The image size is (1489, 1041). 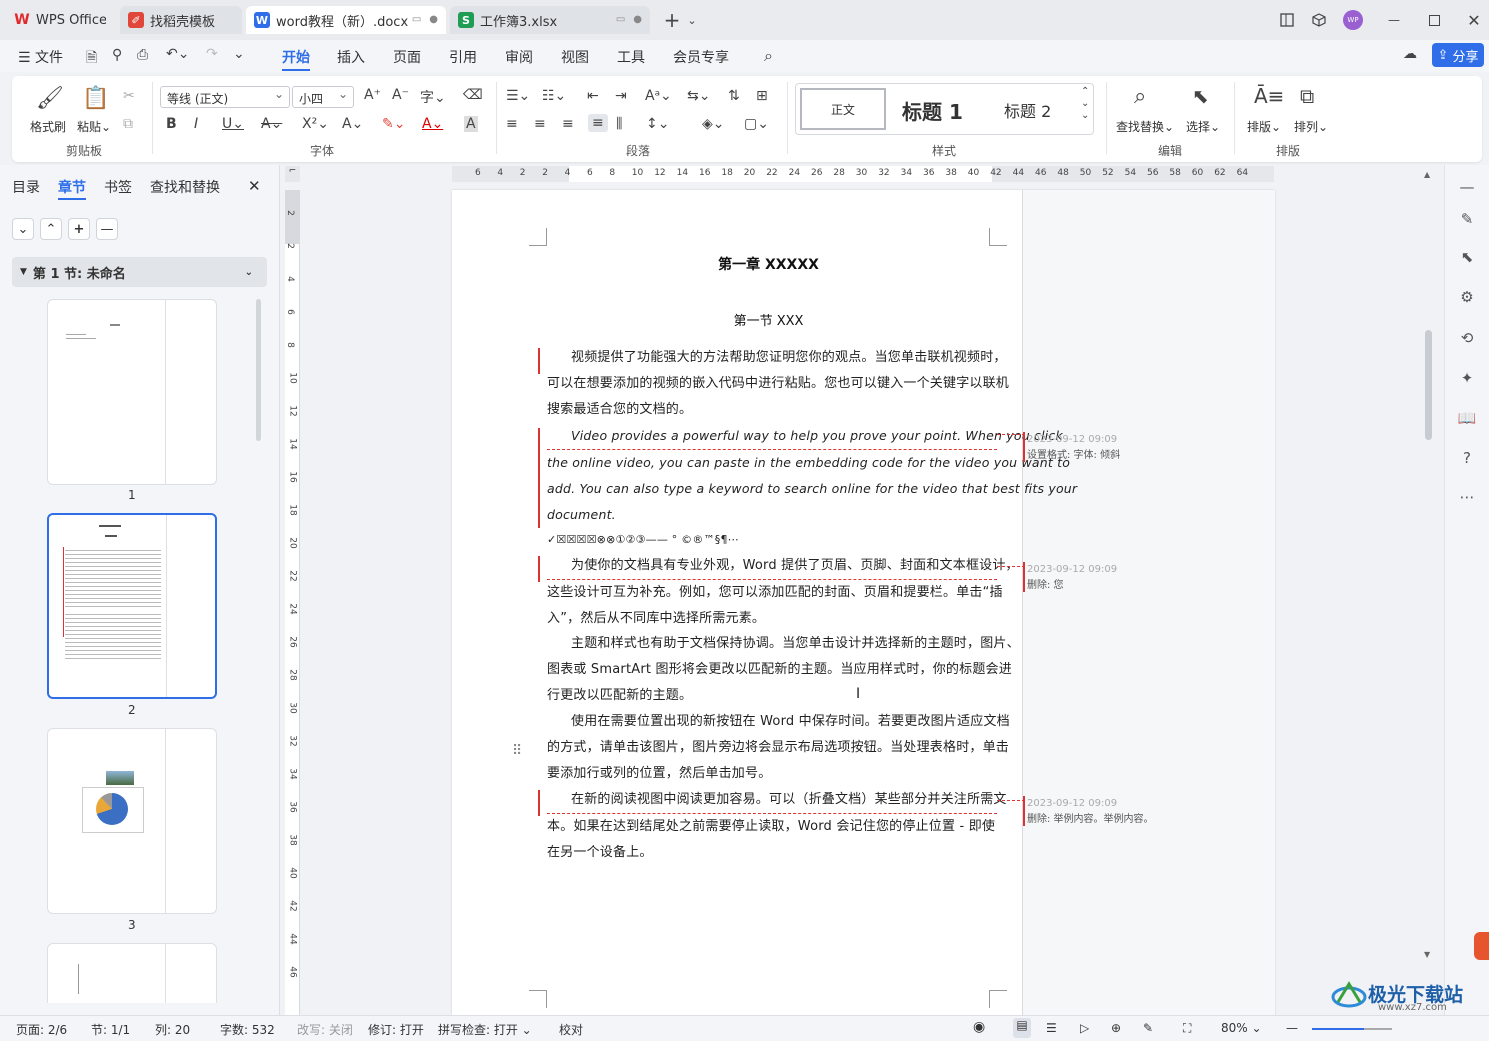 I want to click on typesetting-icon: Ā≡, so click(x=1269, y=96).